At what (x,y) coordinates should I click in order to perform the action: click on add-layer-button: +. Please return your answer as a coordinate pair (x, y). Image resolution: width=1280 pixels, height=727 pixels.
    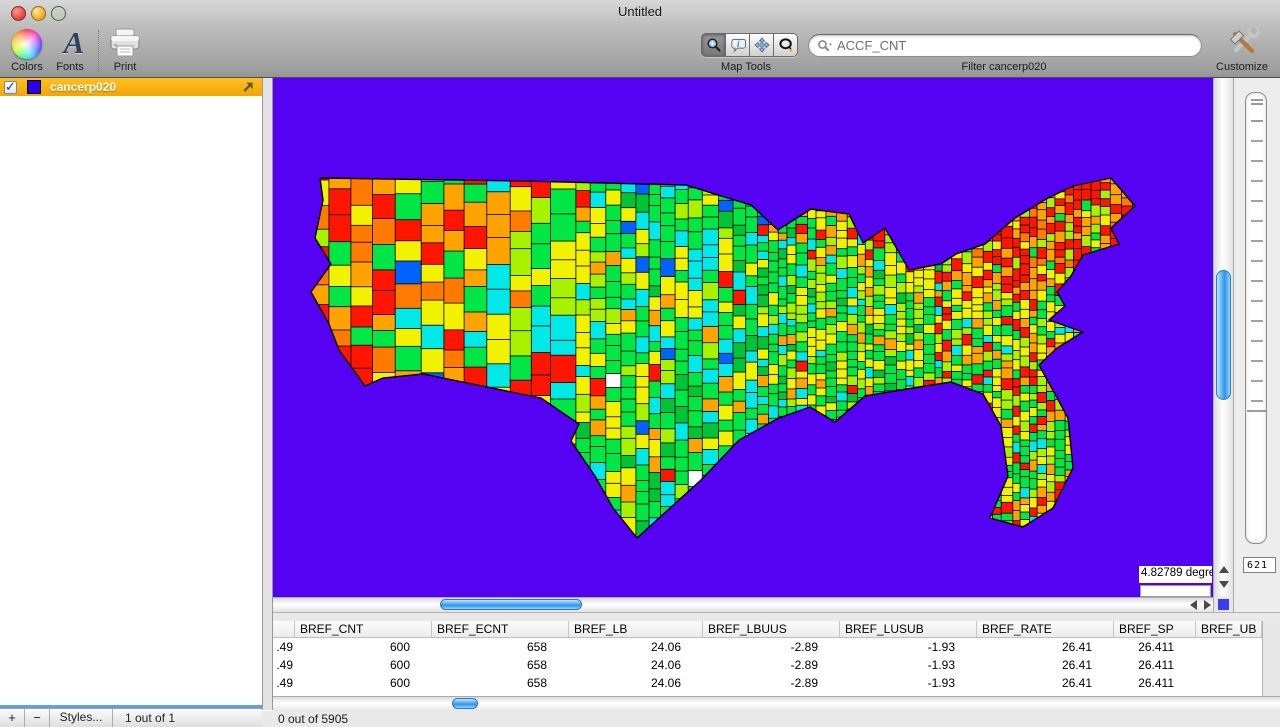
    Looking at the image, I should click on (12, 718).